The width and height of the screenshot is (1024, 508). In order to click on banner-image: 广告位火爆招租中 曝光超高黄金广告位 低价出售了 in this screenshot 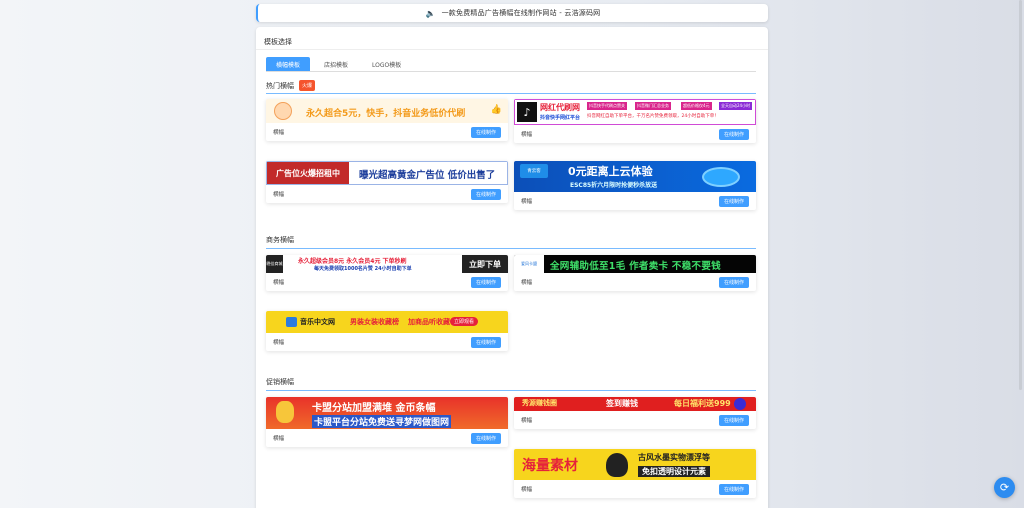, I will do `click(387, 173)`.